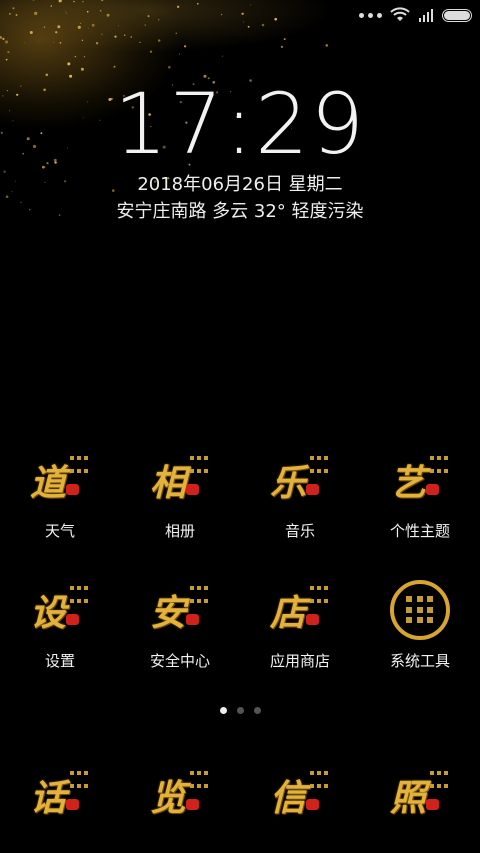  I want to click on app-label: 安全中心, so click(179, 661).